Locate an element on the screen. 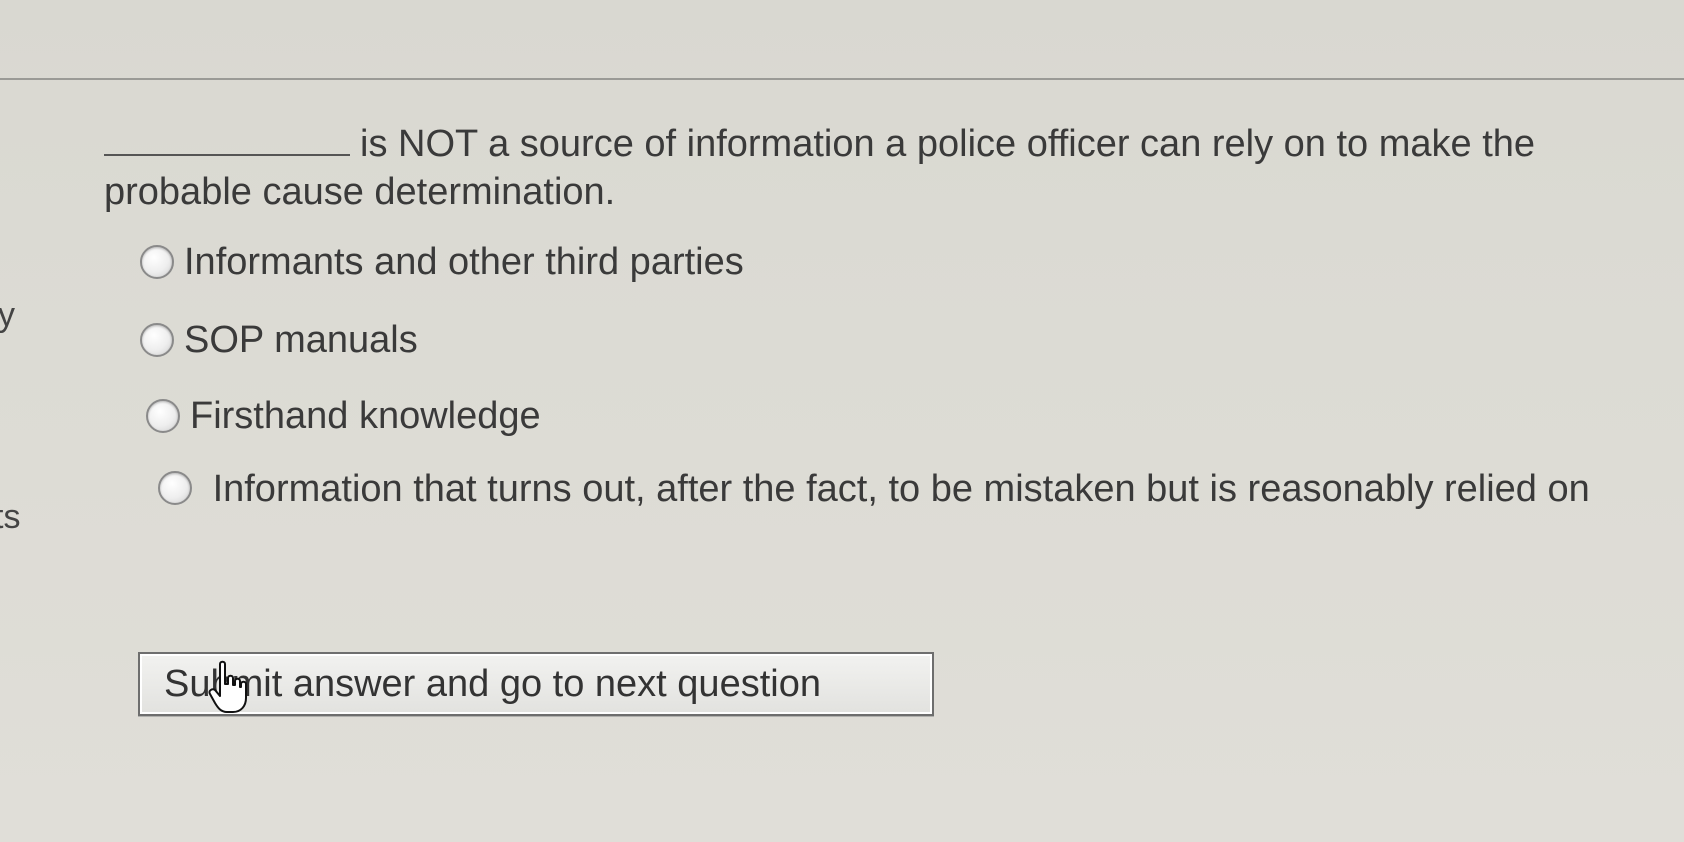  answer-option-1: Informants and other third parties is located at coordinates (442, 262).